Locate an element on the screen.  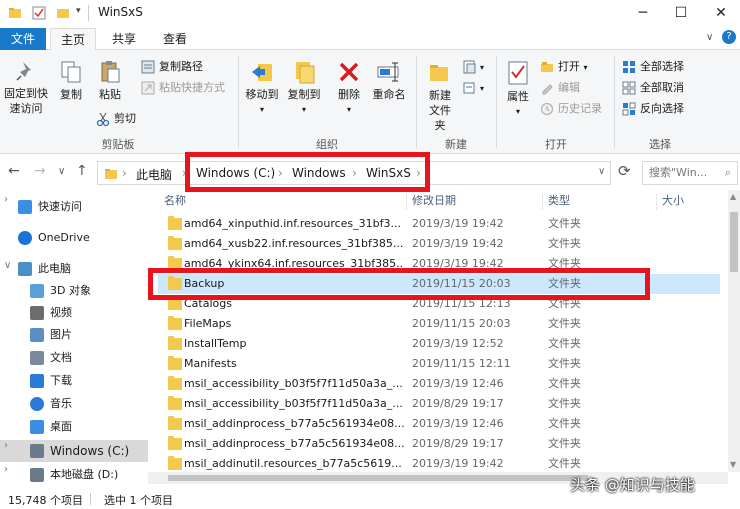
nav-item: Windows (C:) is located at coordinates (74, 451).